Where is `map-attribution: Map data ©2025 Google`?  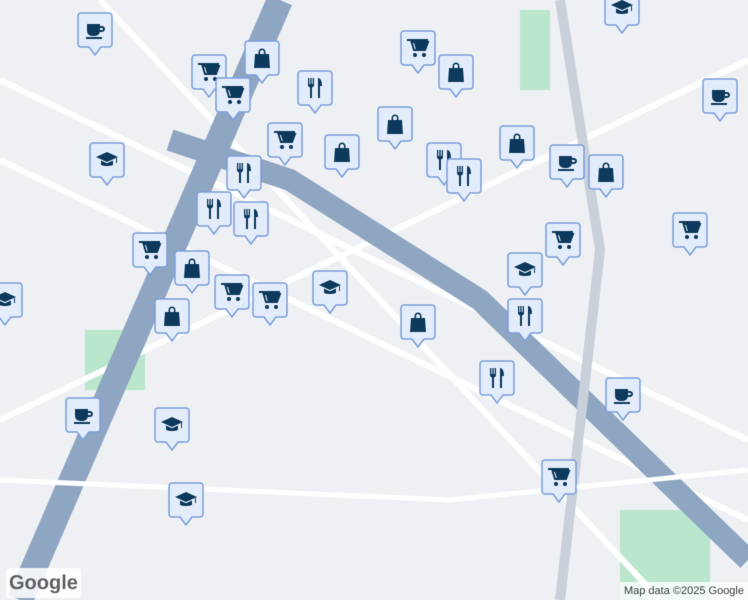 map-attribution: Map data ©2025 Google is located at coordinates (684, 591).